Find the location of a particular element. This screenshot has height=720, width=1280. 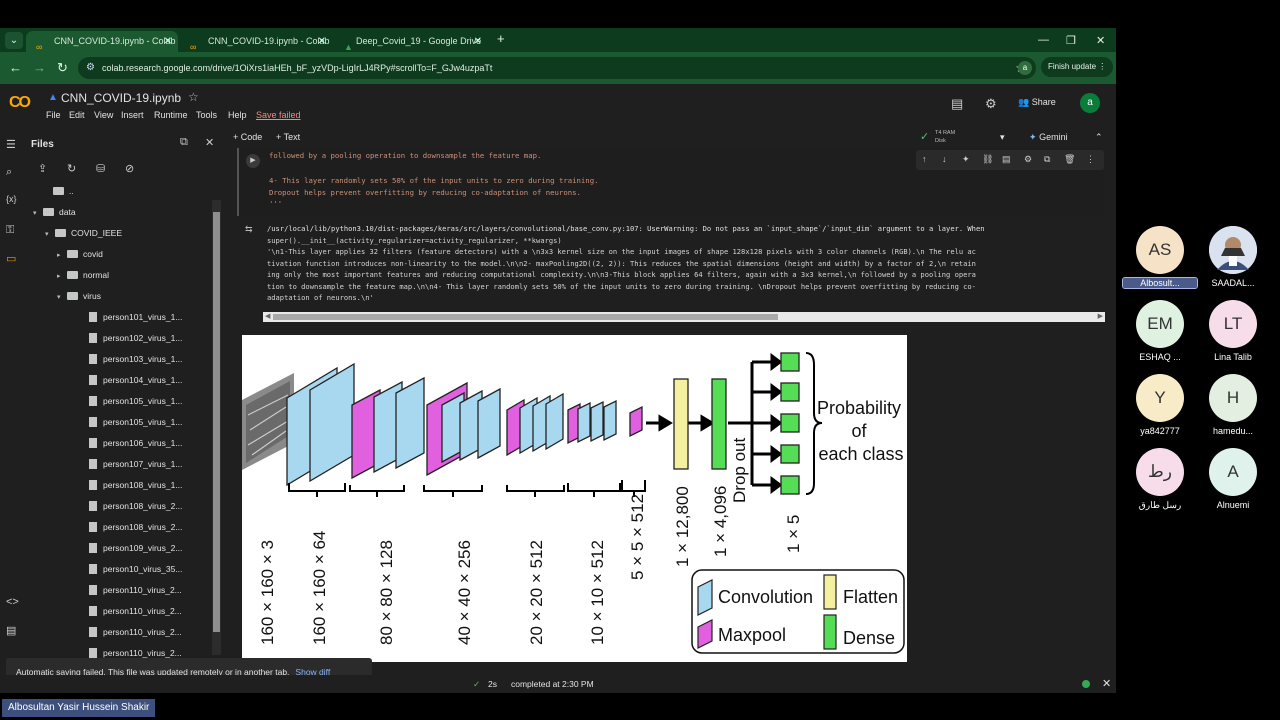

refresh-icon: ↻ is located at coordinates (71, 168).